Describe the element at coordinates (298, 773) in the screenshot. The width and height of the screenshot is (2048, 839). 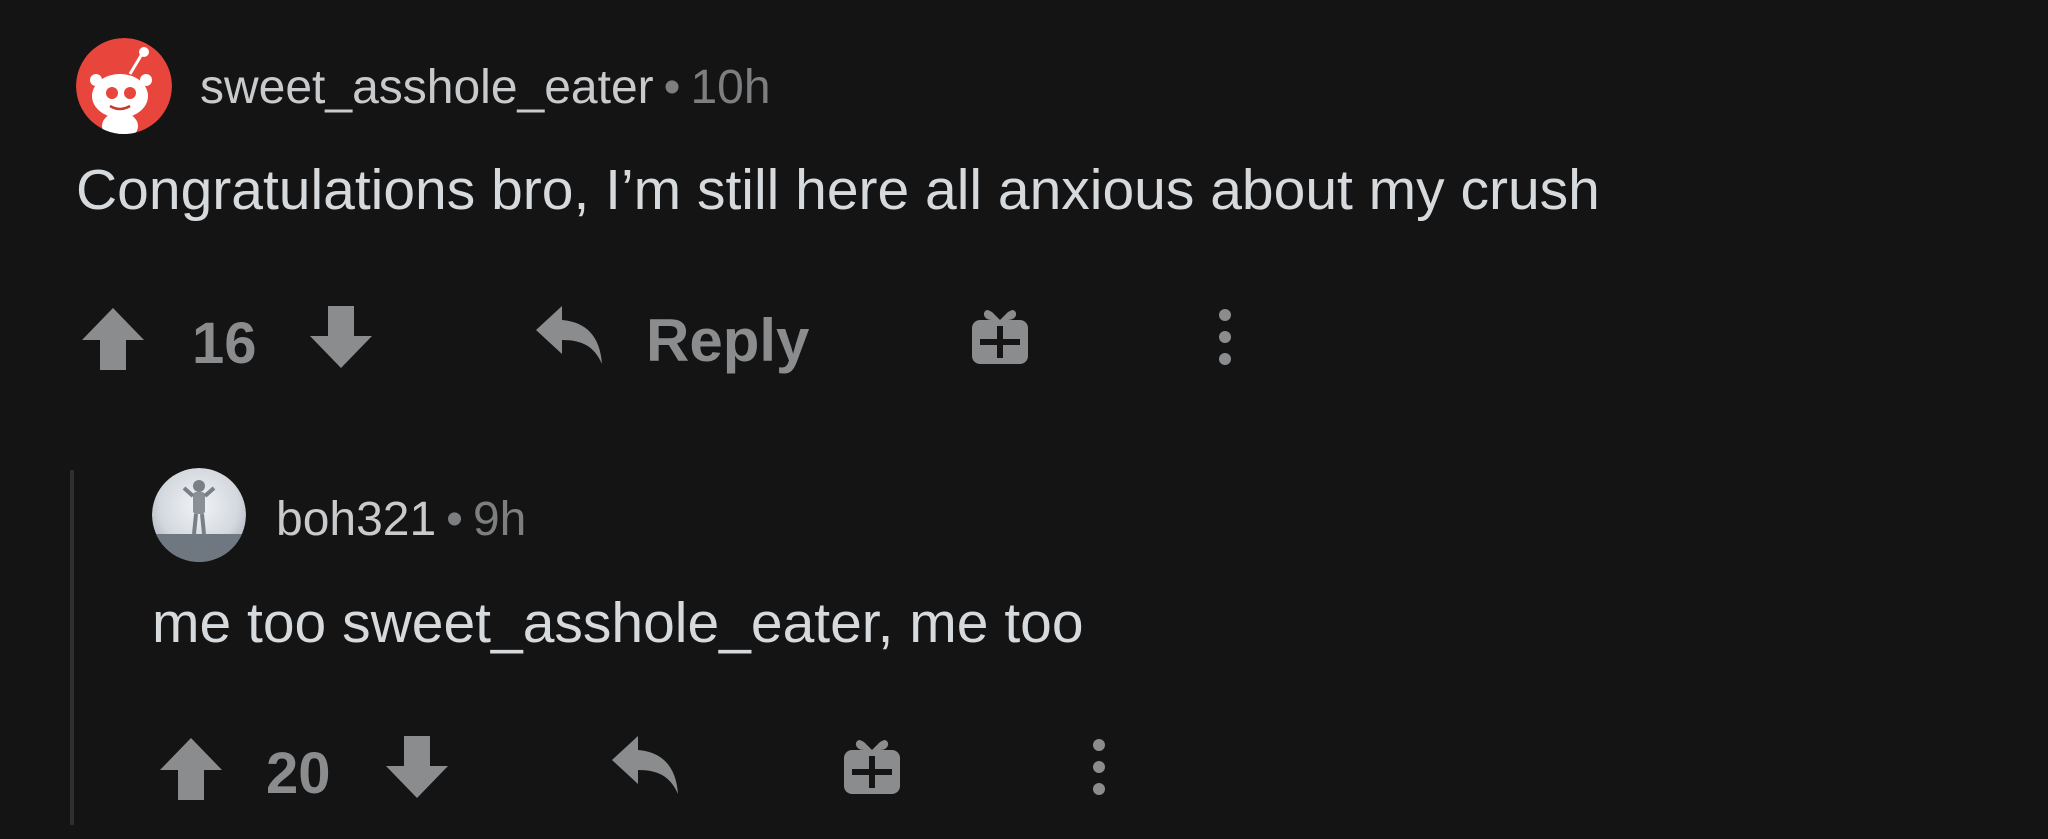
I see `vote-count: 20` at that location.